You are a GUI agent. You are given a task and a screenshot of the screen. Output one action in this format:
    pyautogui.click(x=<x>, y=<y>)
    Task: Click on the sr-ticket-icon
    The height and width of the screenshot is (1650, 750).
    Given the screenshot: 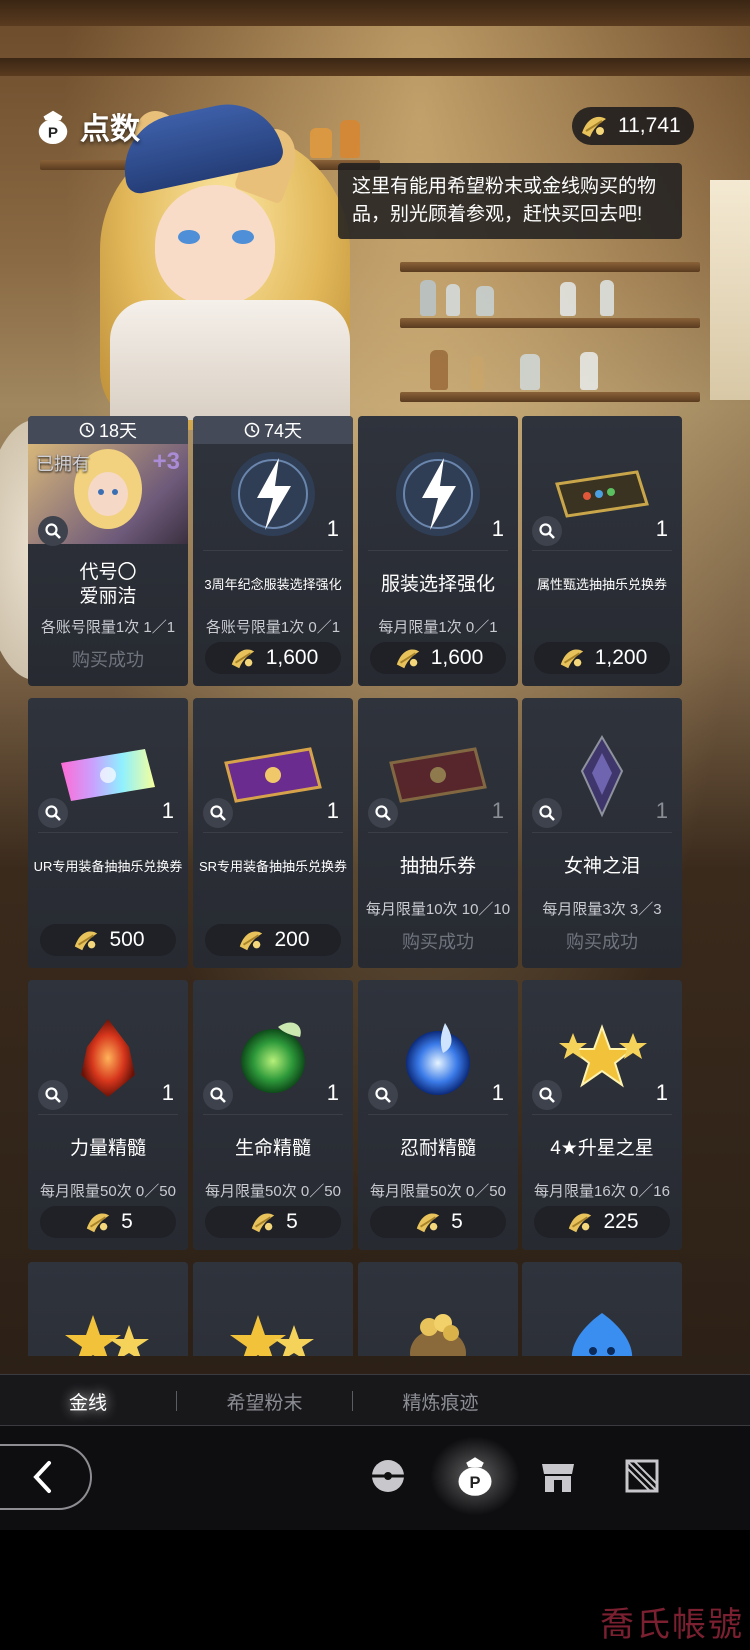 What is the action you would take?
    pyautogui.click(x=273, y=775)
    